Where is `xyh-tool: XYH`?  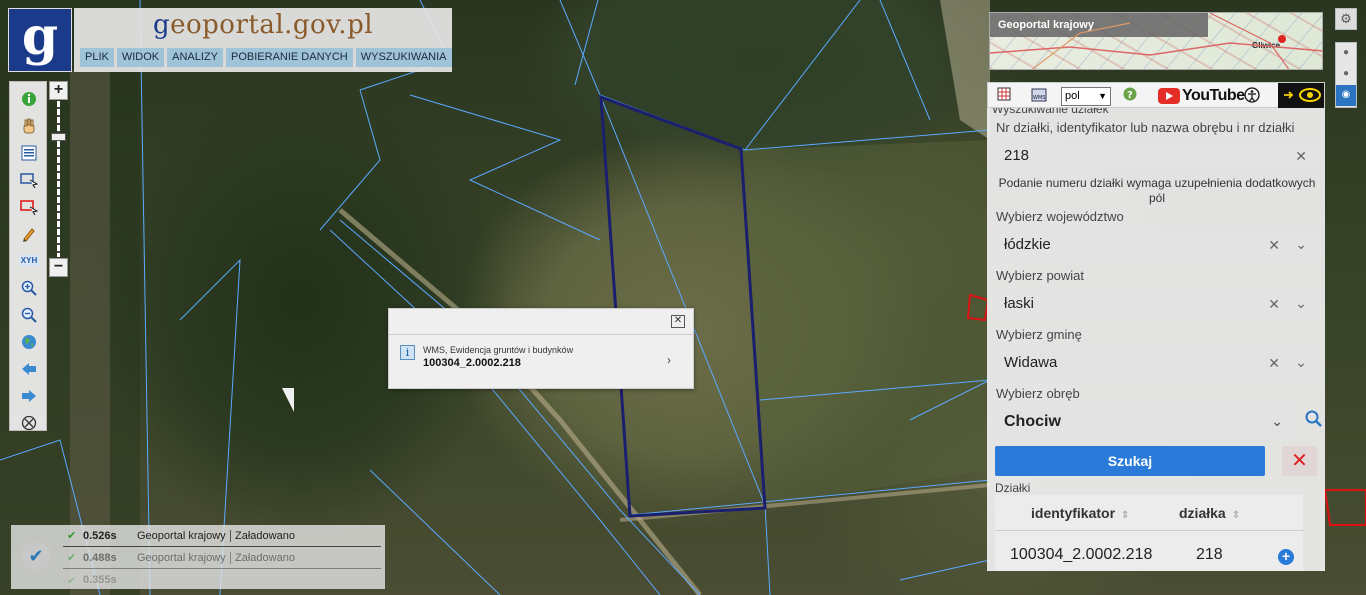
xyh-tool: XYH is located at coordinates (29, 260).